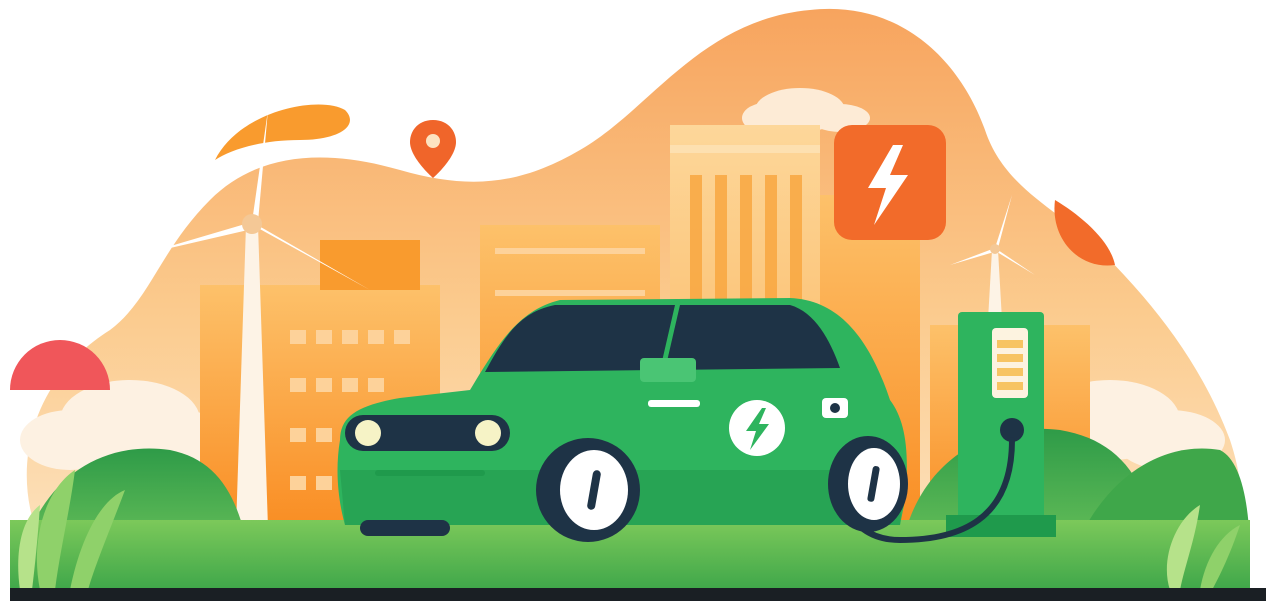  Describe the element at coordinates (638, 594) in the screenshot. I see `bottom-strip` at that location.